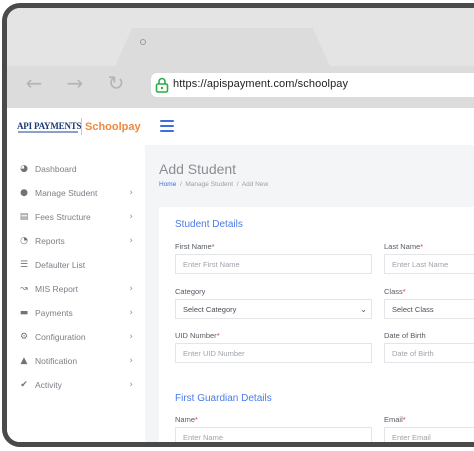 This screenshot has width=474, height=451. I want to click on hamburger-menu-icon, so click(167, 126).